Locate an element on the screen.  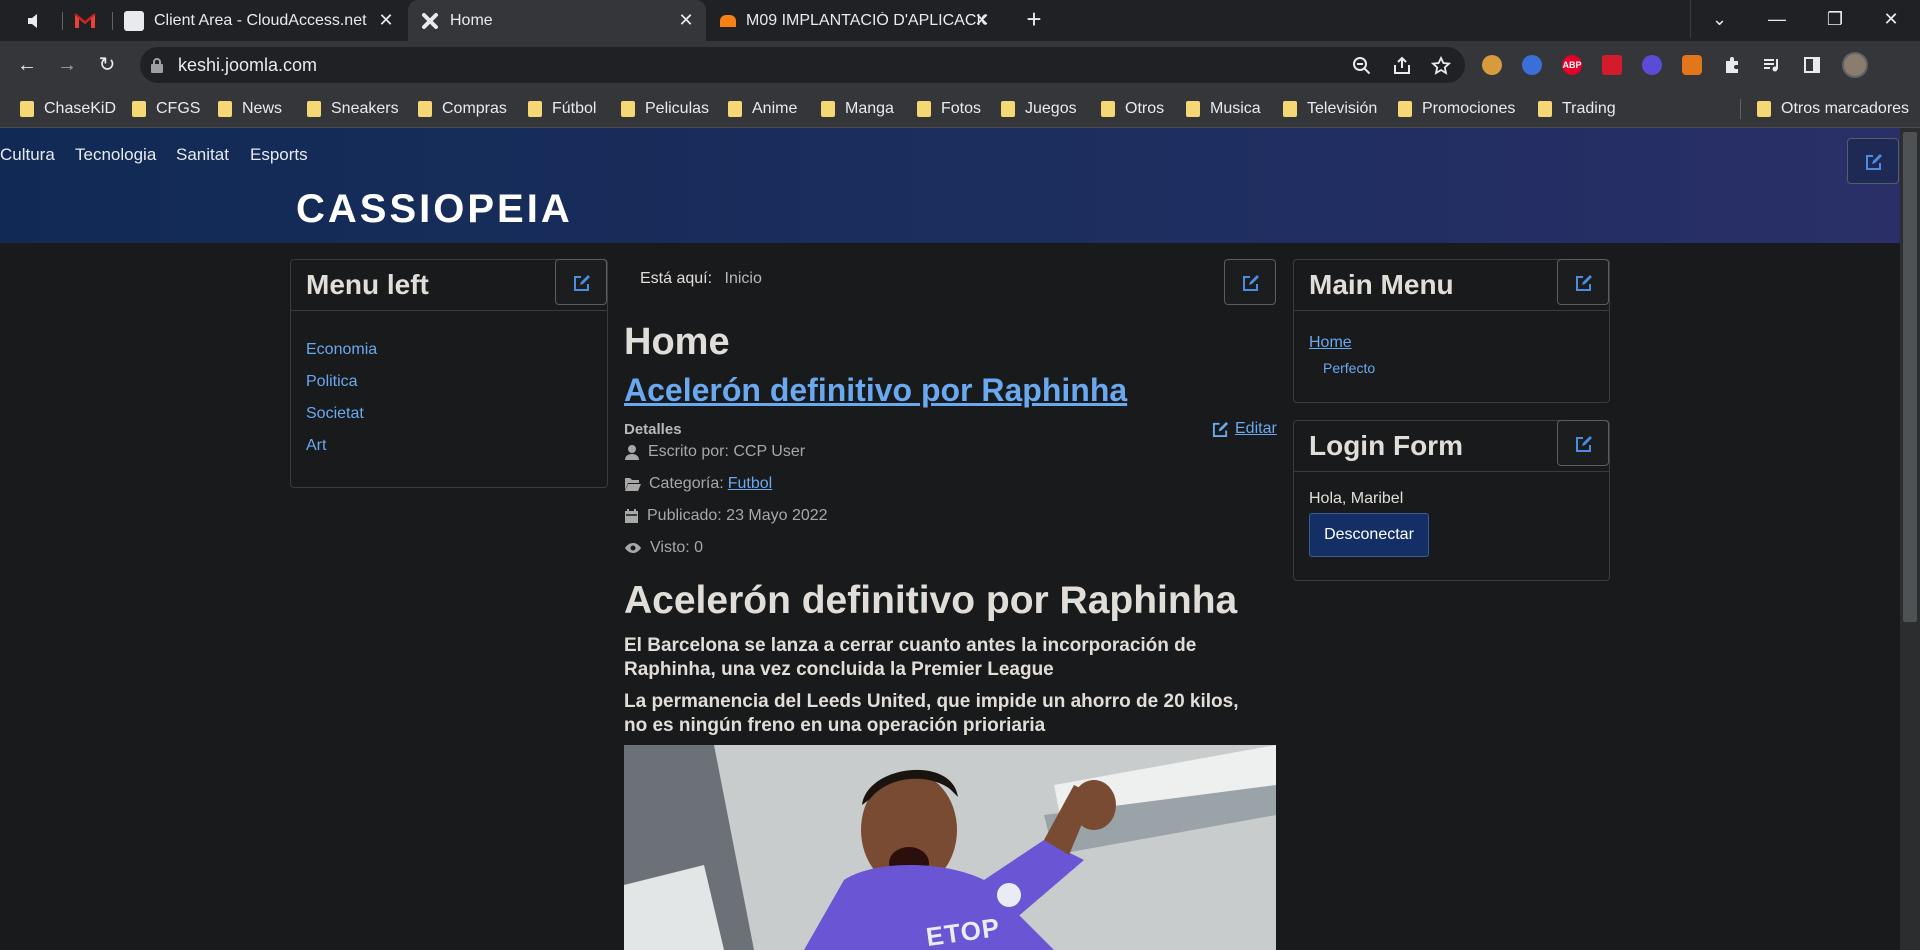
bookmark-folder: Otros is located at coordinates (1132, 109).